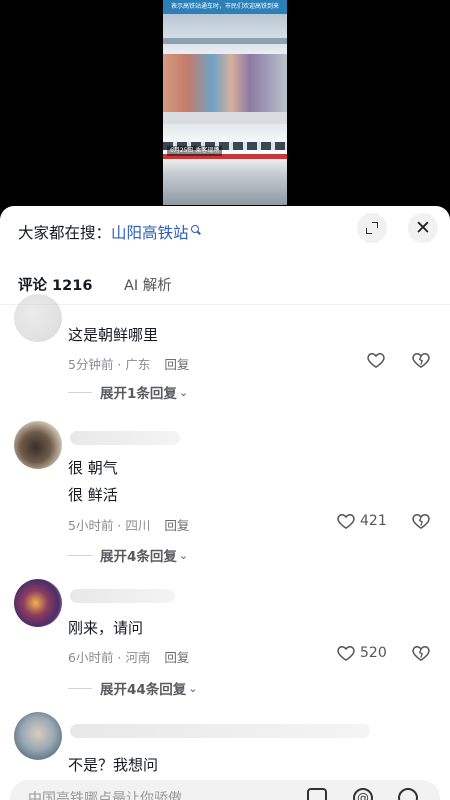 The width and height of the screenshot is (450, 800). I want to click on search-suggestion: 大家都在搜：山阳高铁站, so click(109, 232).